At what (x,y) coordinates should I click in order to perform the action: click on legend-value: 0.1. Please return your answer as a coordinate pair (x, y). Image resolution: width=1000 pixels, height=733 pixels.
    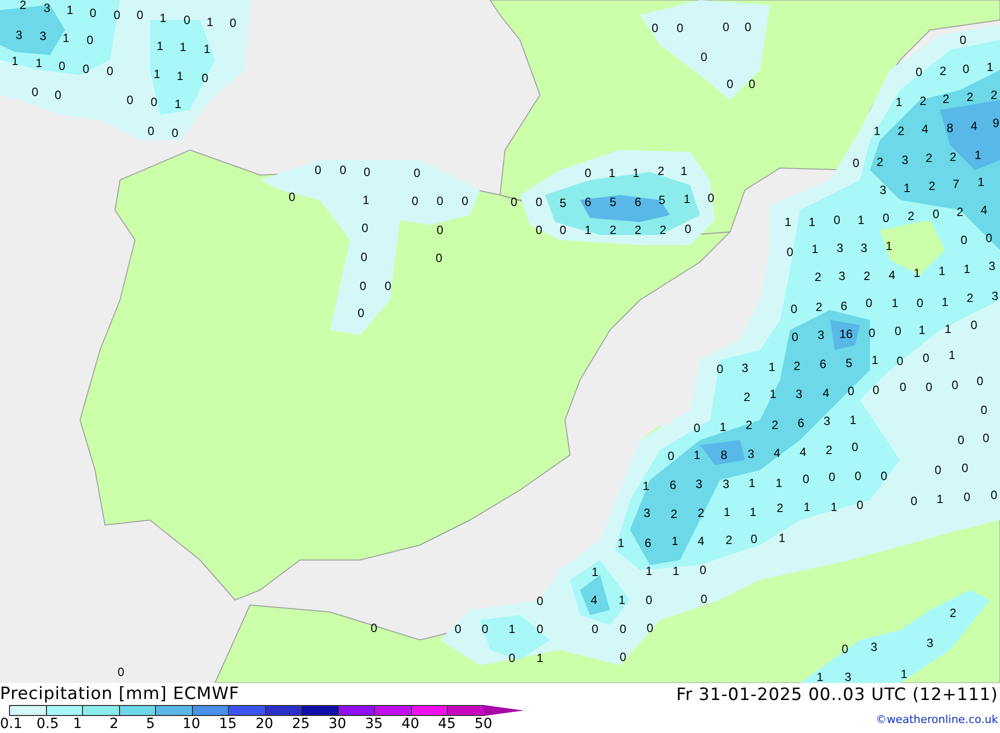
    Looking at the image, I should click on (12, 724).